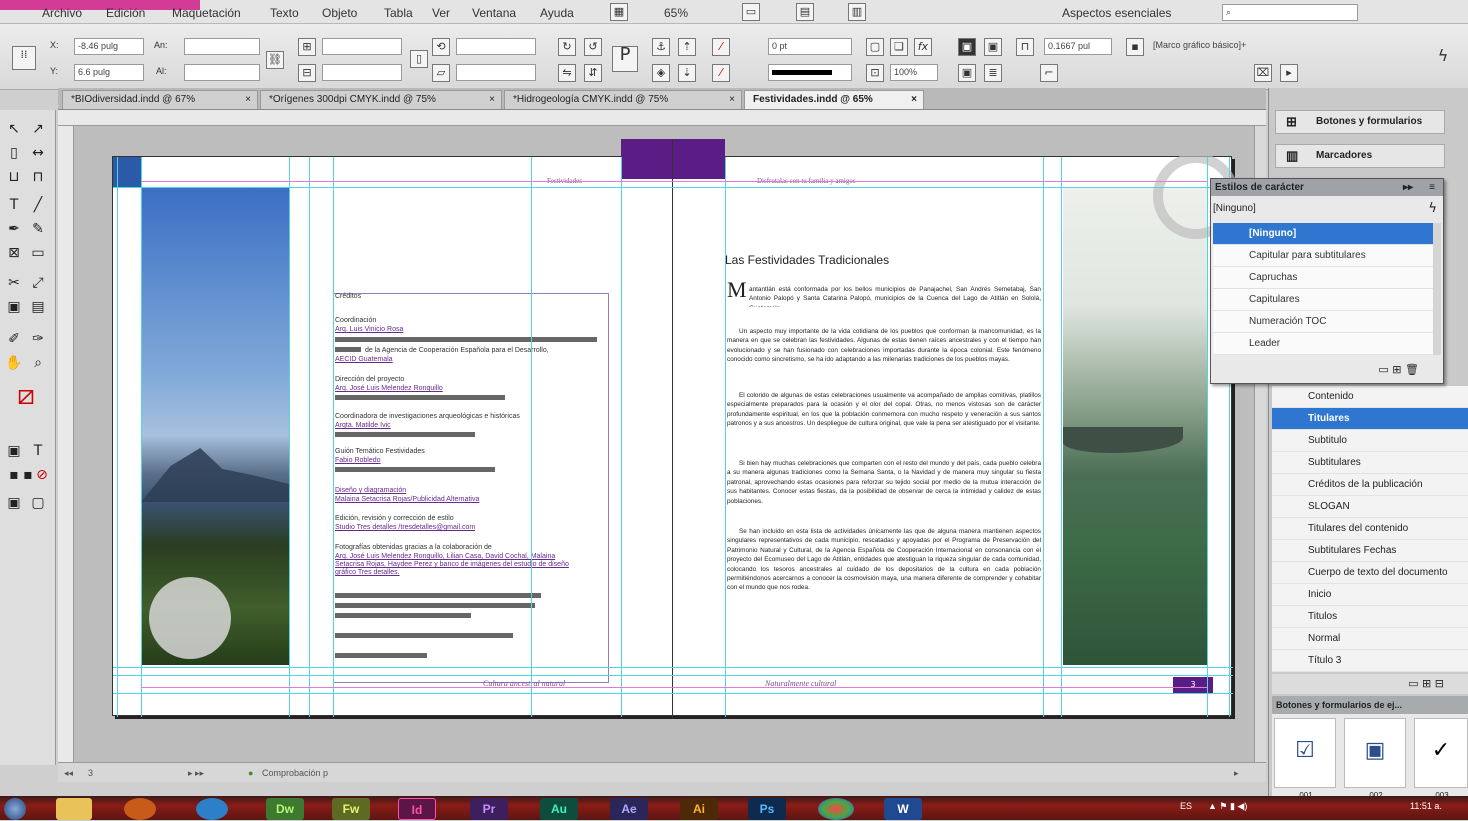  What do you see at coordinates (810, 72) in the screenshot?
I see `stroke-type-dropdown` at bounding box center [810, 72].